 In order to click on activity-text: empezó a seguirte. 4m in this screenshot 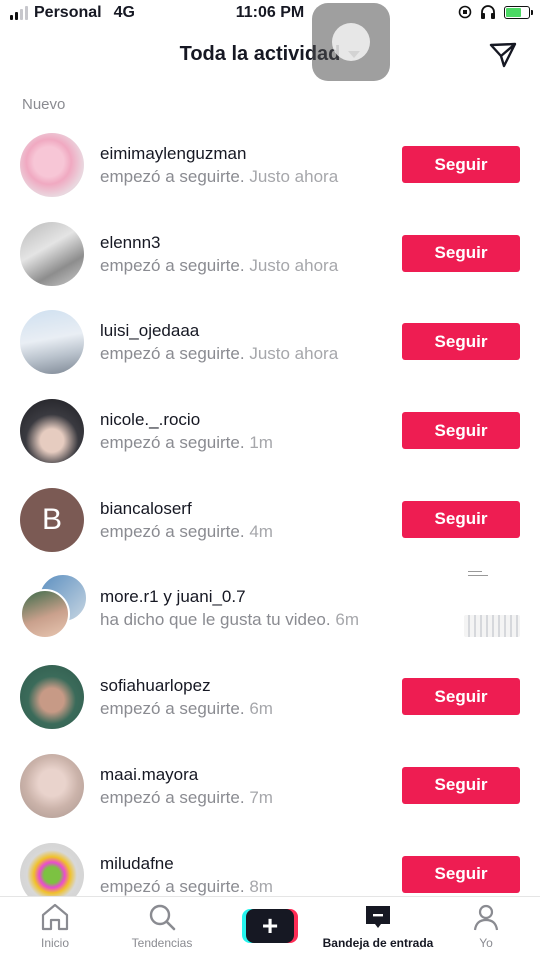, I will do `click(186, 532)`.